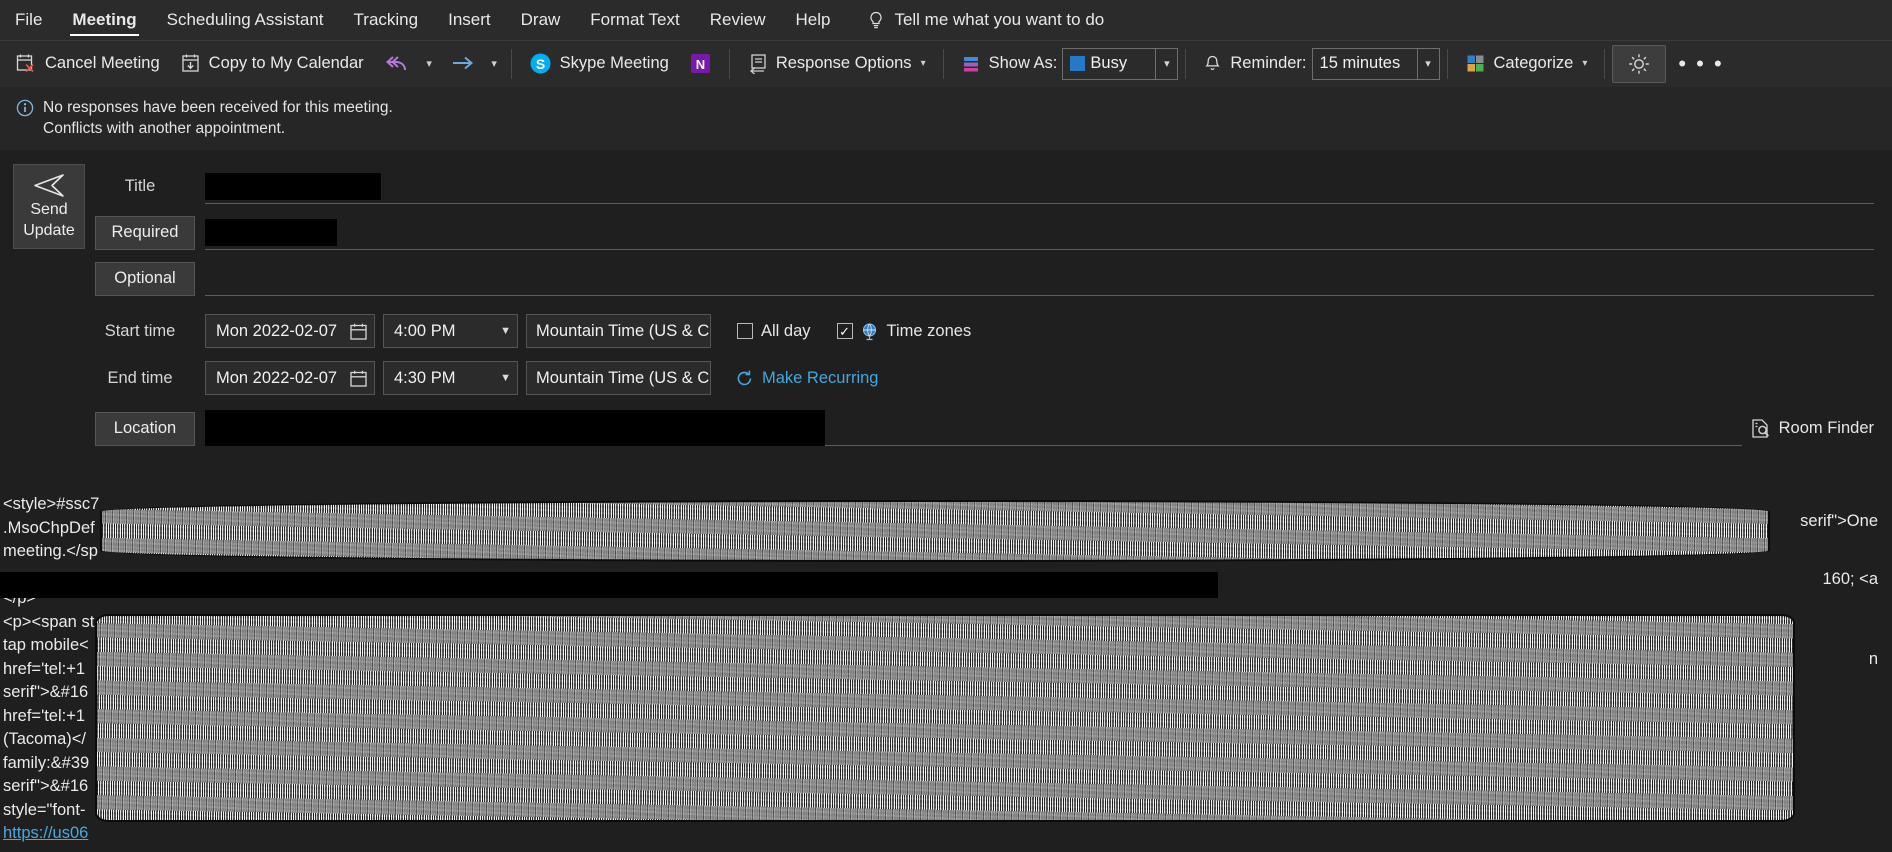 The image size is (1892, 852). What do you see at coordinates (709, 378) in the screenshot?
I see `end-timezone-chevron-down-icon: ▼` at bounding box center [709, 378].